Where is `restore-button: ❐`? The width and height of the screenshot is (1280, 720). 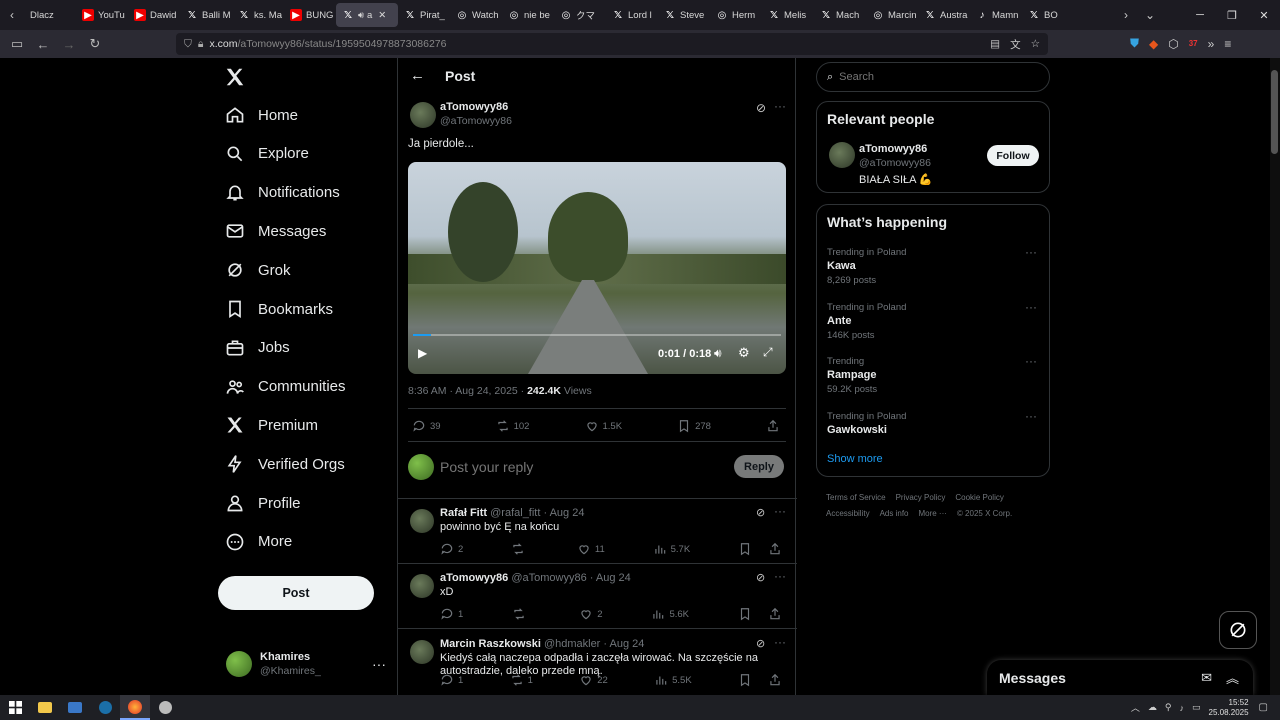 restore-button: ❐ is located at coordinates (1232, 15).